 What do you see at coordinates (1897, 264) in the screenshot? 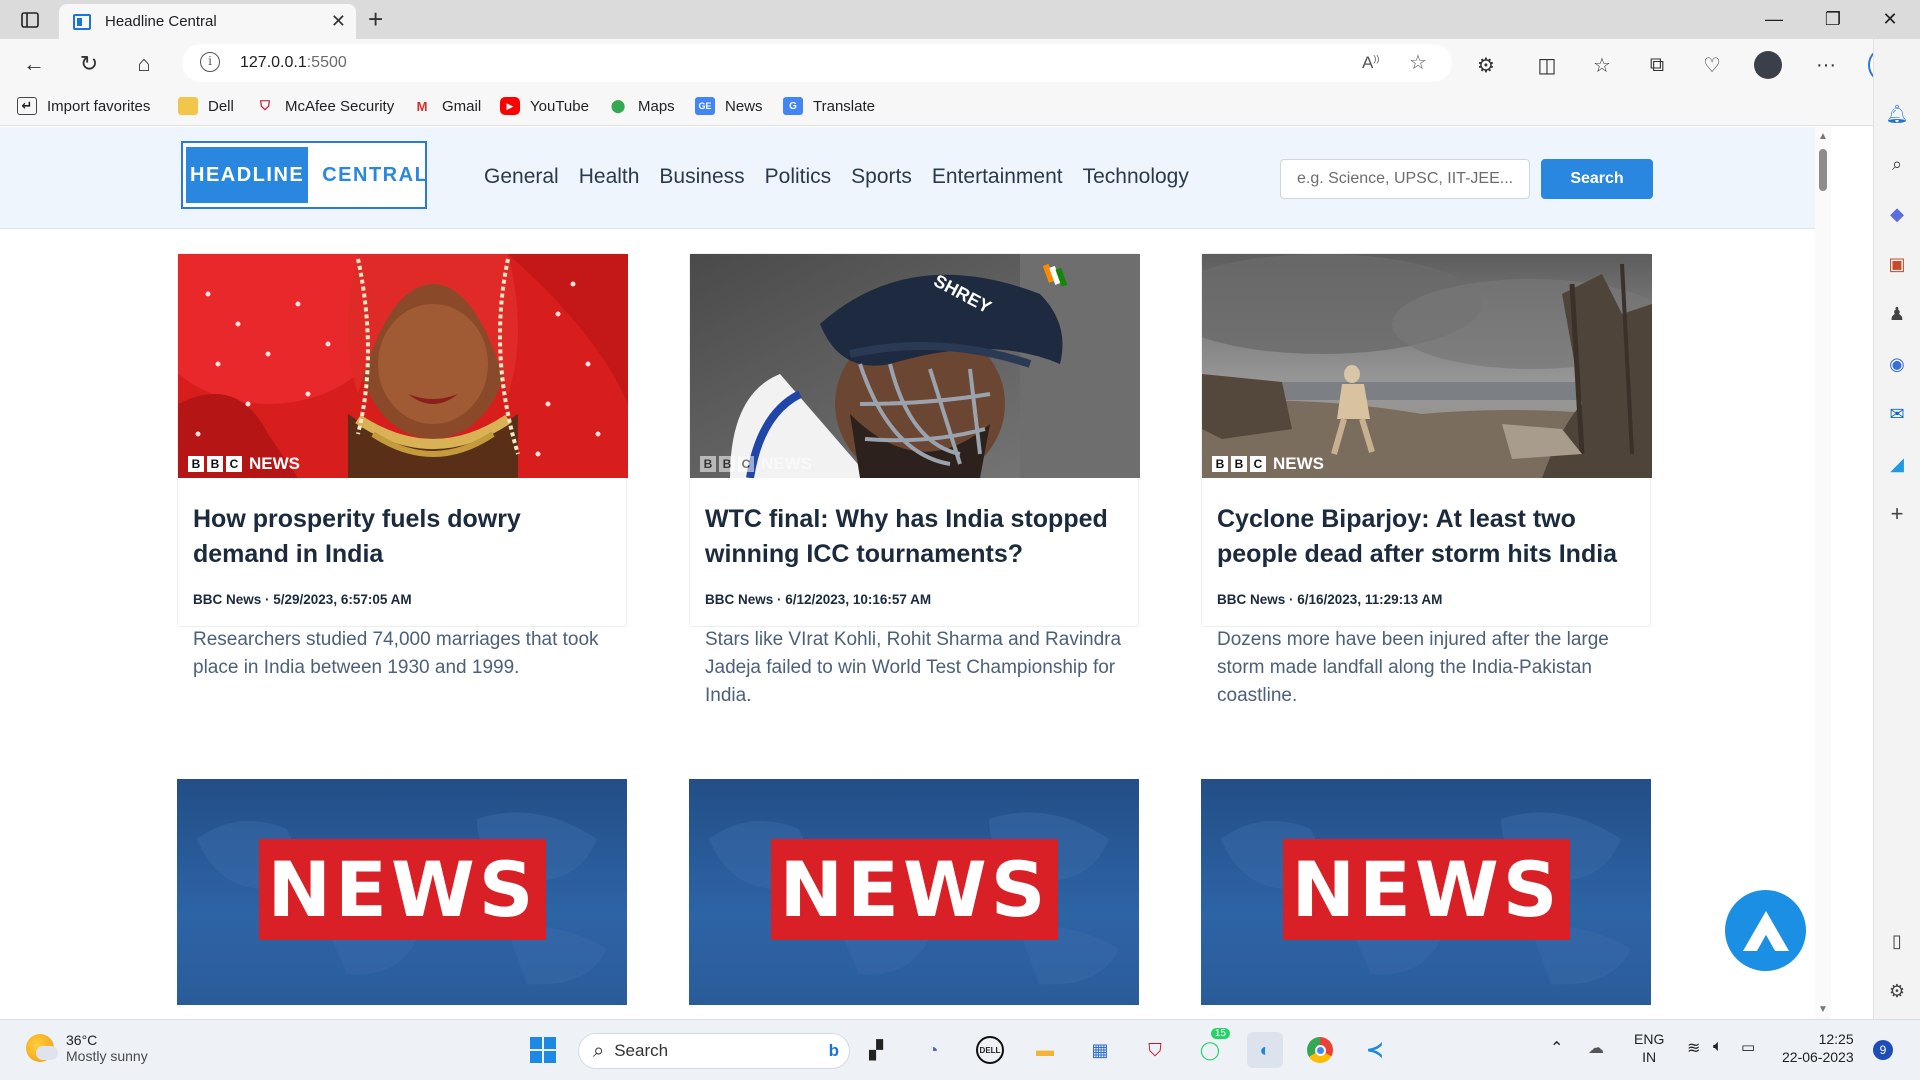
I see `tools-icon: ▣` at bounding box center [1897, 264].